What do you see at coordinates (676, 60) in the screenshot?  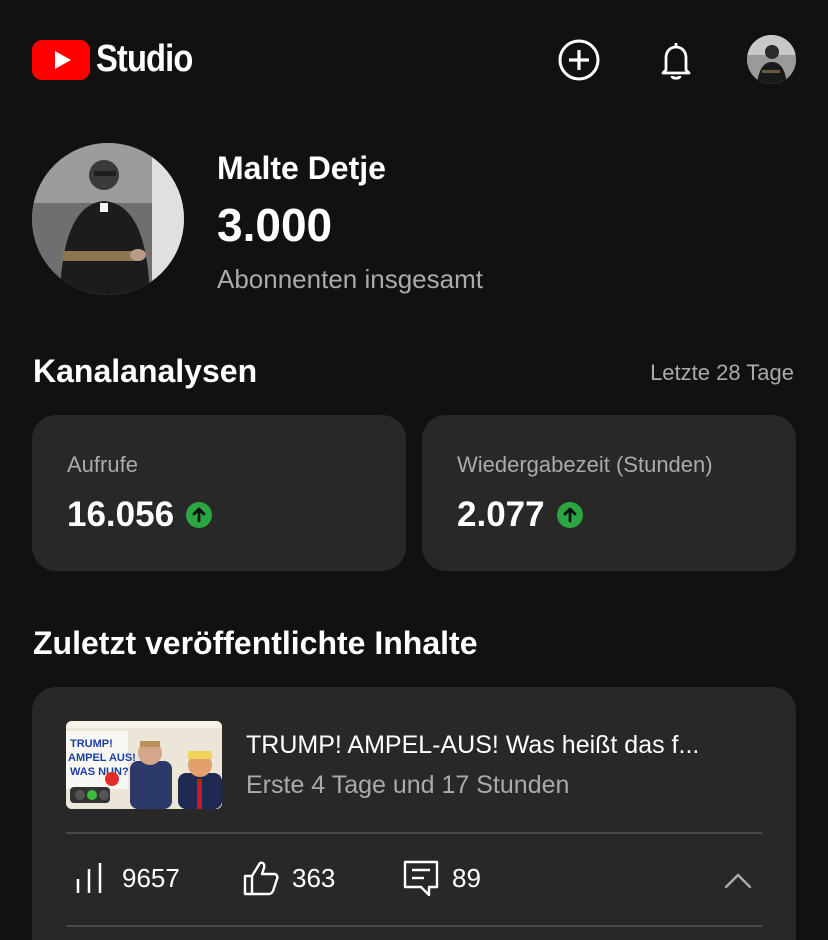 I see `notifications-bell-icon` at bounding box center [676, 60].